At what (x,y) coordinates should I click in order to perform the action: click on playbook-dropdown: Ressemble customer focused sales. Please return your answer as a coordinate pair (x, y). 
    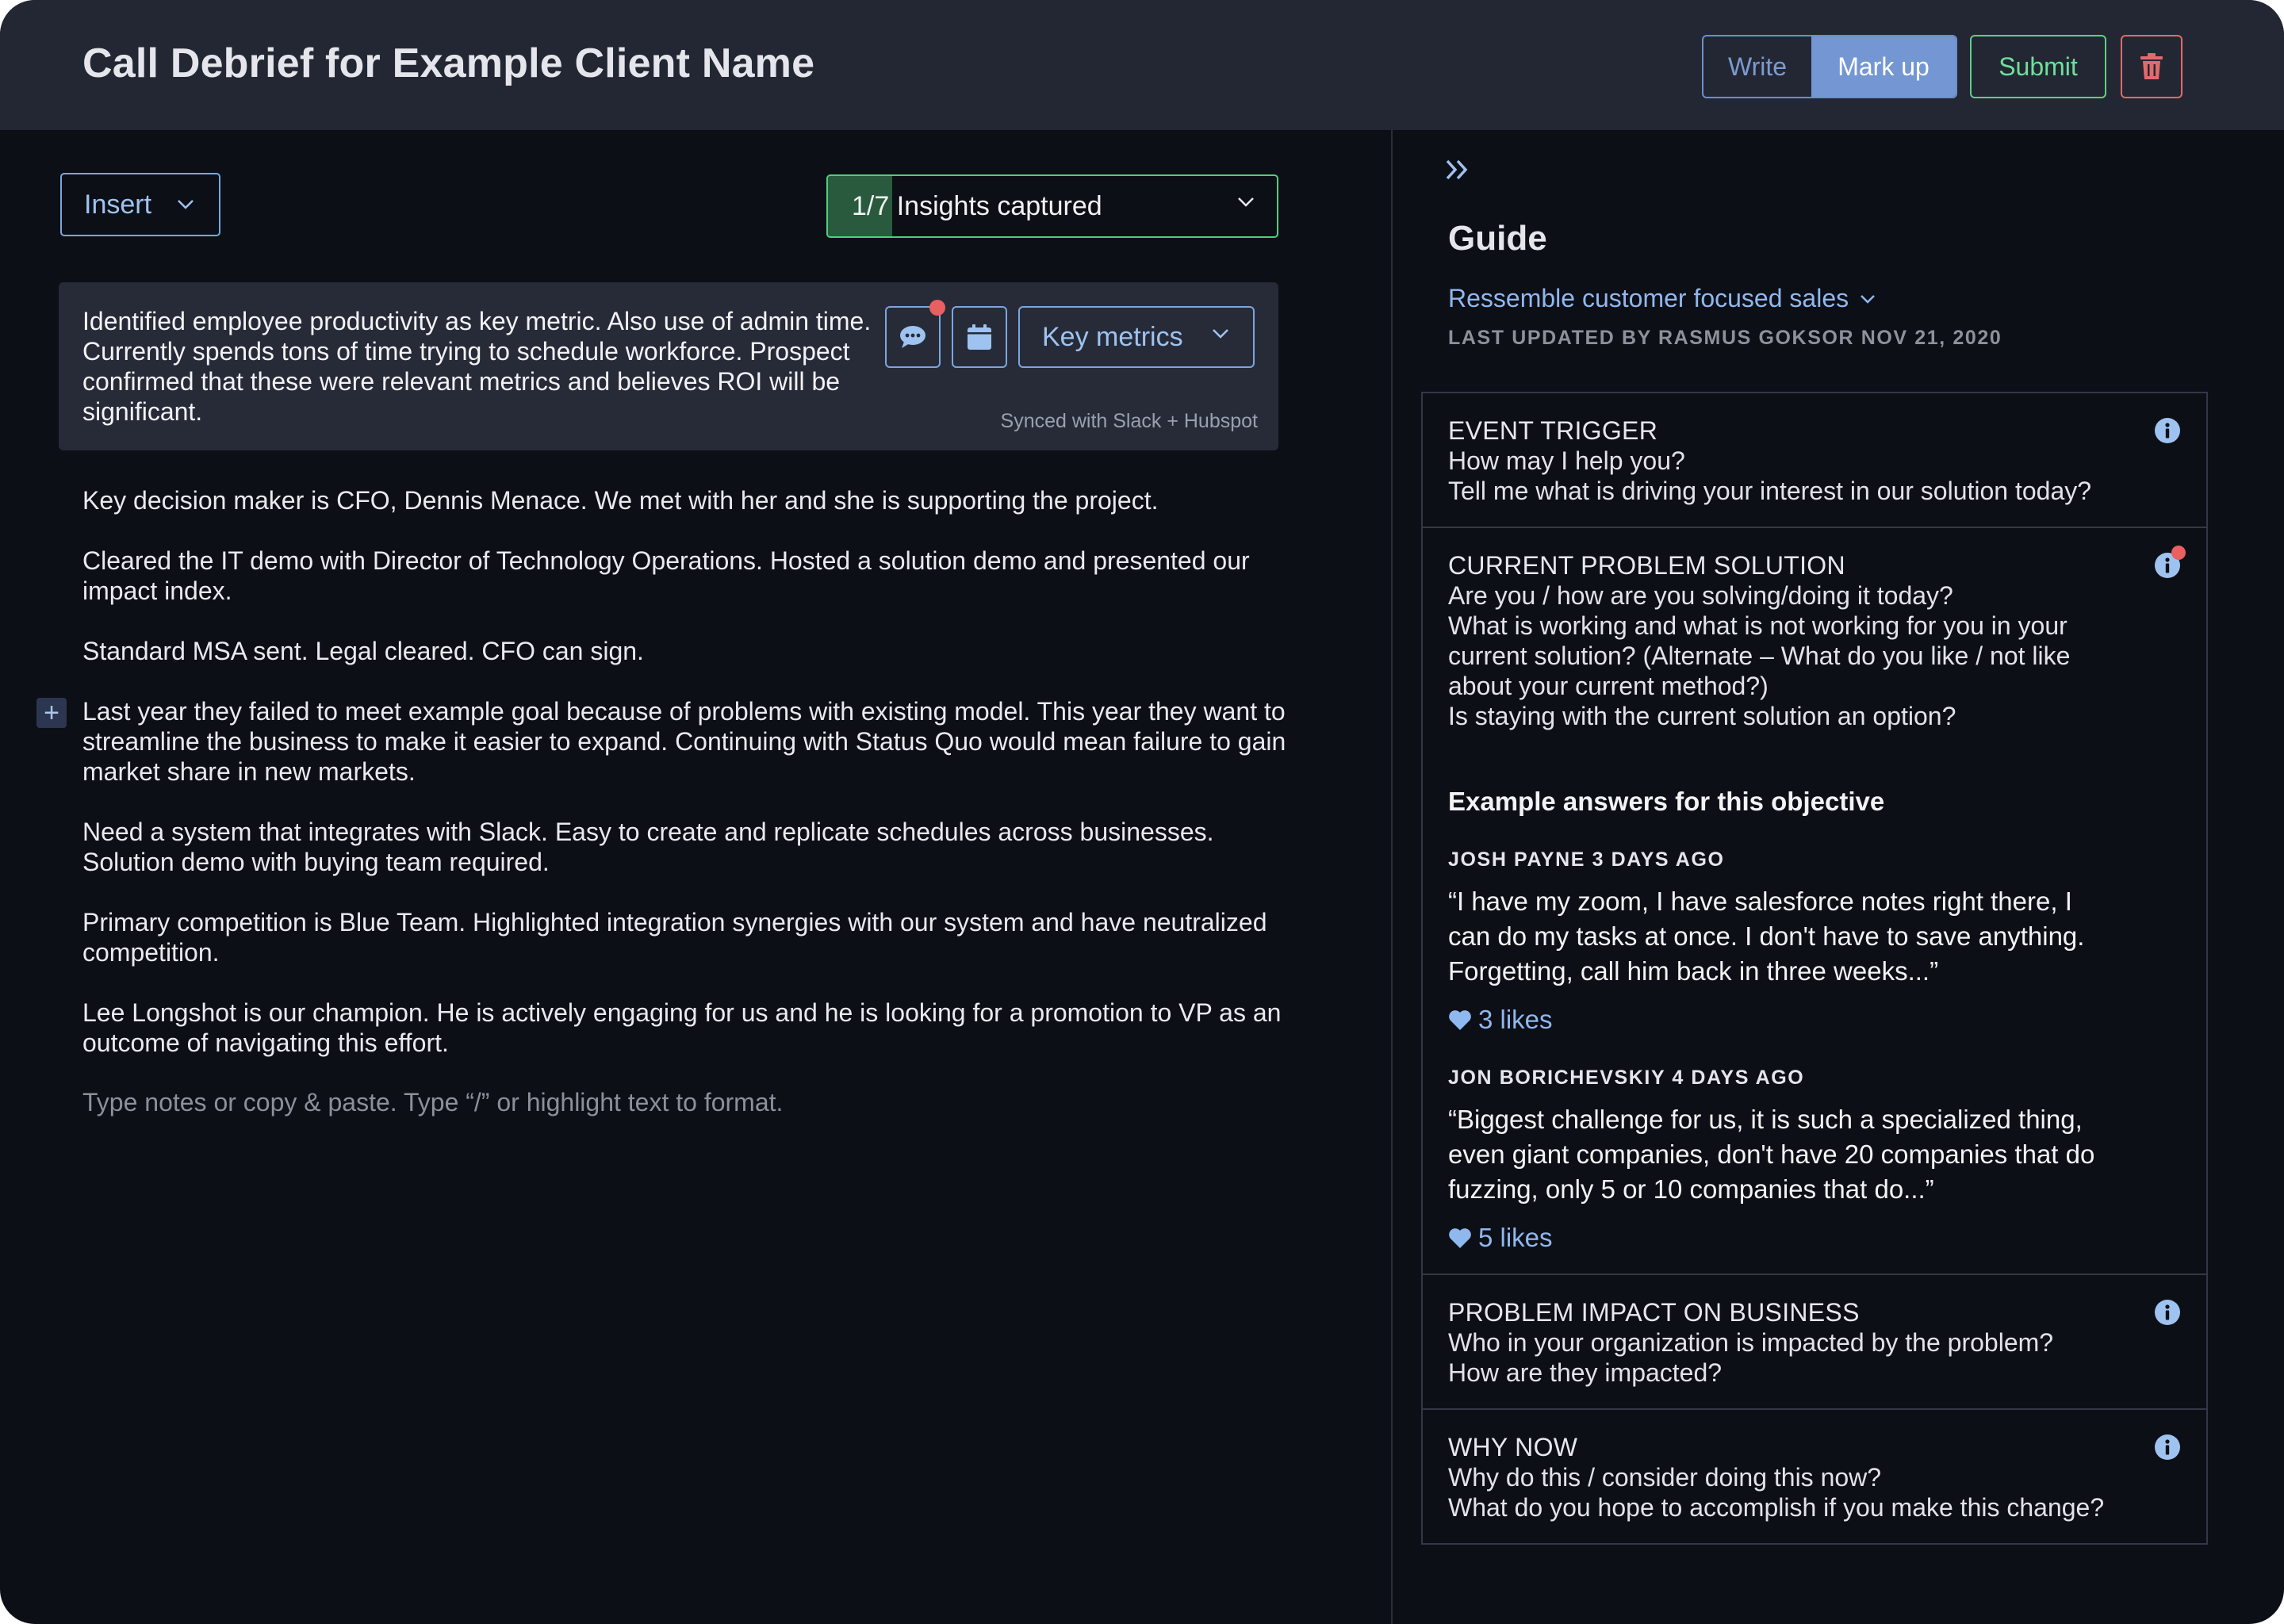
    Looking at the image, I should click on (1662, 298).